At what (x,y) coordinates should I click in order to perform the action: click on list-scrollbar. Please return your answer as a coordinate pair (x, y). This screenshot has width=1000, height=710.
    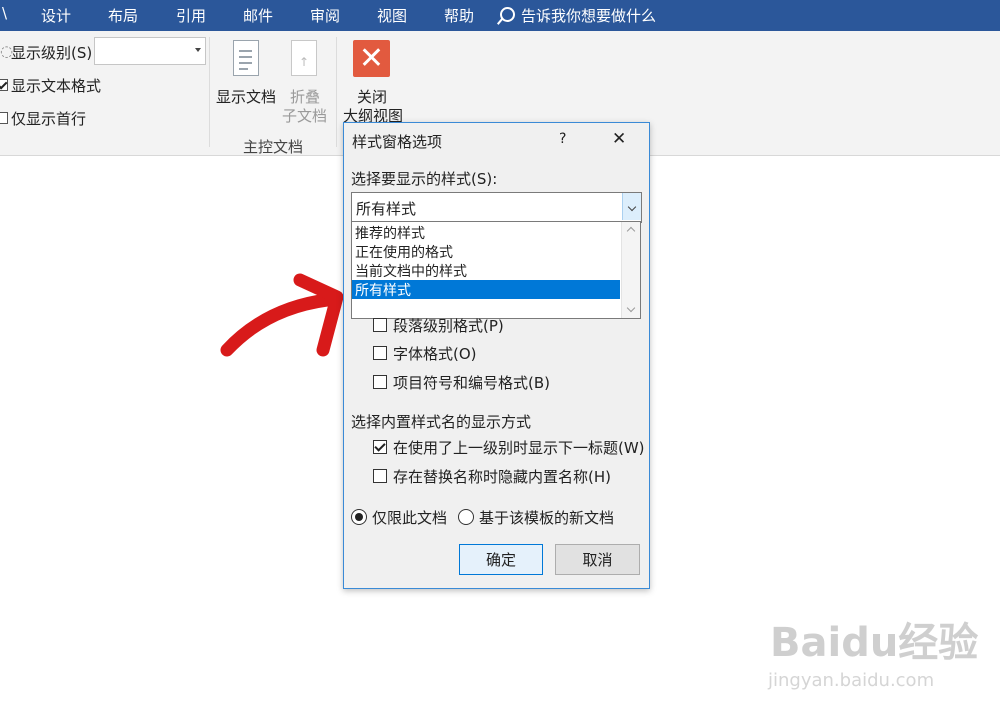
    Looking at the image, I should click on (630, 270).